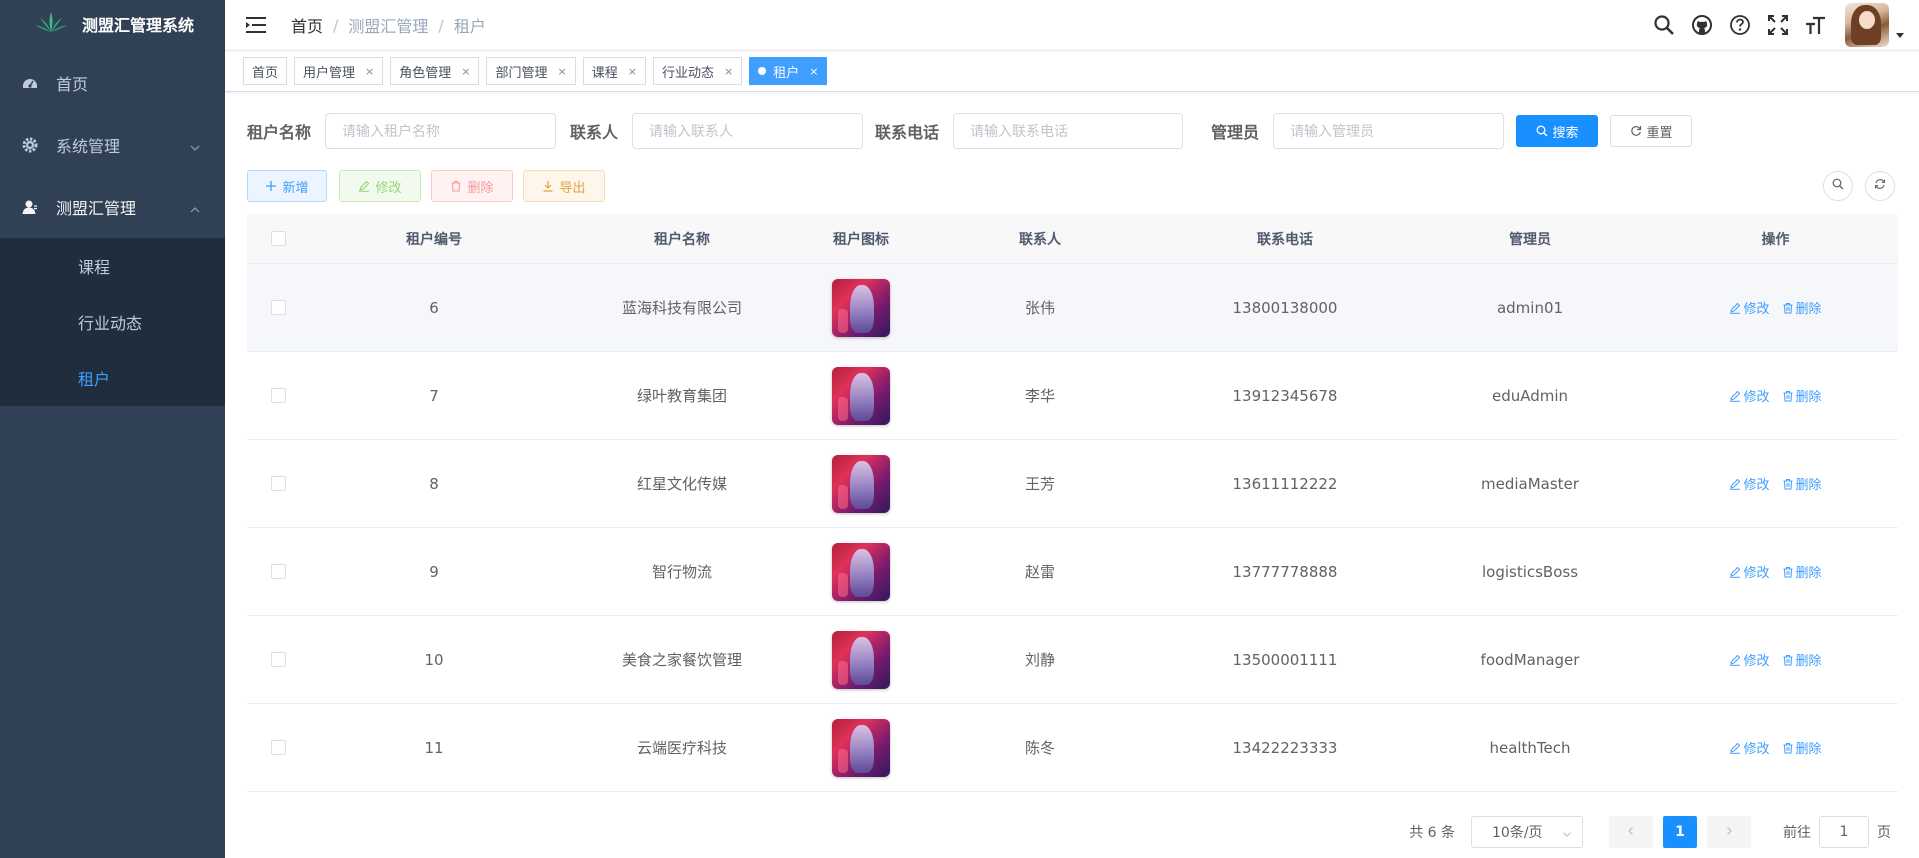 The width and height of the screenshot is (1919, 858). I want to click on tag-label: 行业动态, so click(687, 73).